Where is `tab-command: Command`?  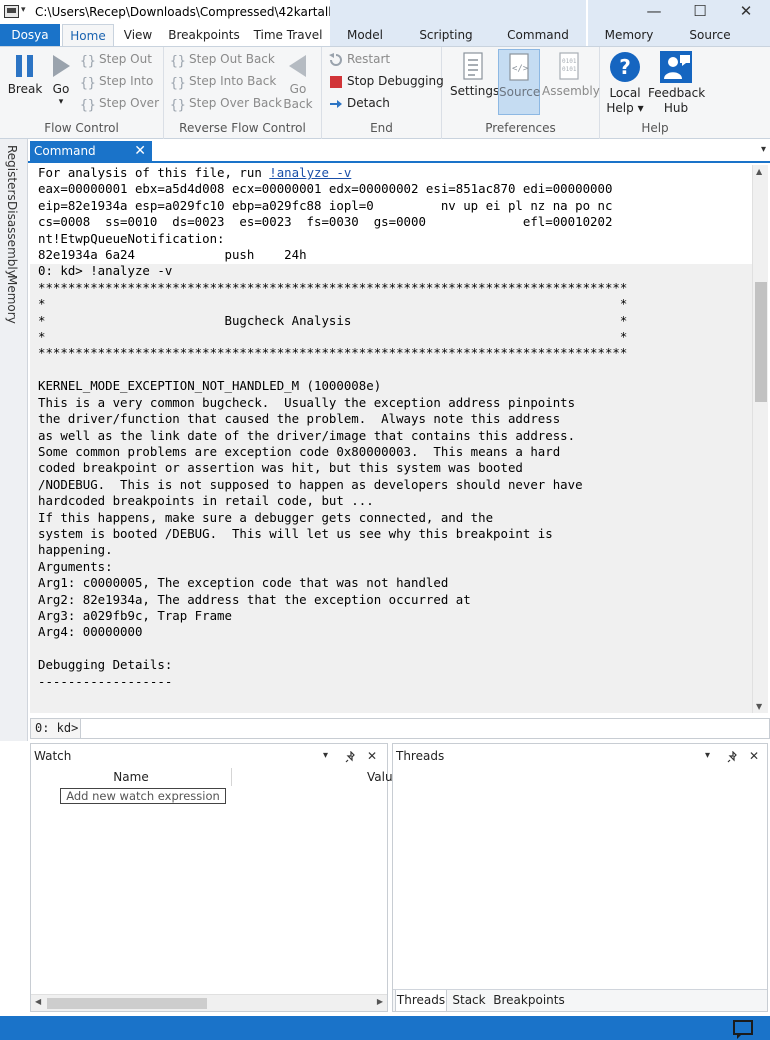
tab-command: Command is located at coordinates (538, 35).